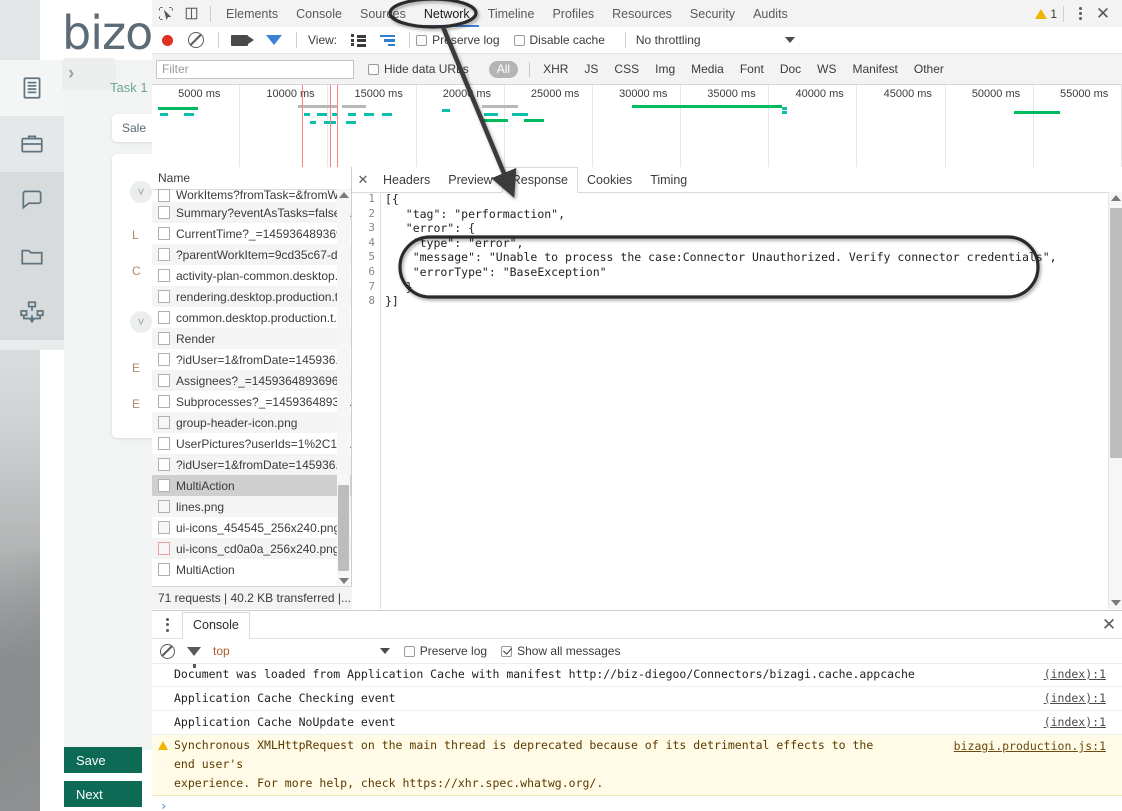 The image size is (1122, 811). I want to click on tab-security: Security, so click(712, 13).